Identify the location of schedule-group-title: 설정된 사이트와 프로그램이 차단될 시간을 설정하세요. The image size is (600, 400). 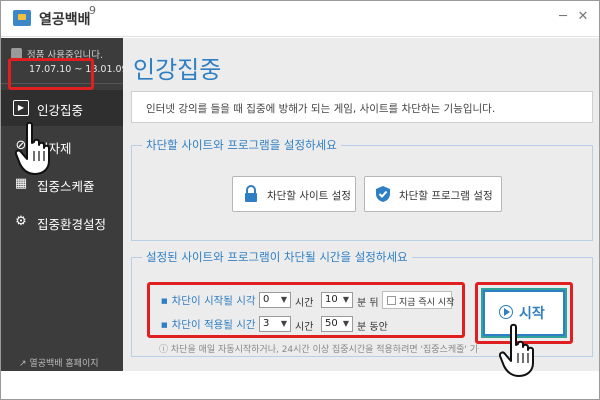
(277, 257).